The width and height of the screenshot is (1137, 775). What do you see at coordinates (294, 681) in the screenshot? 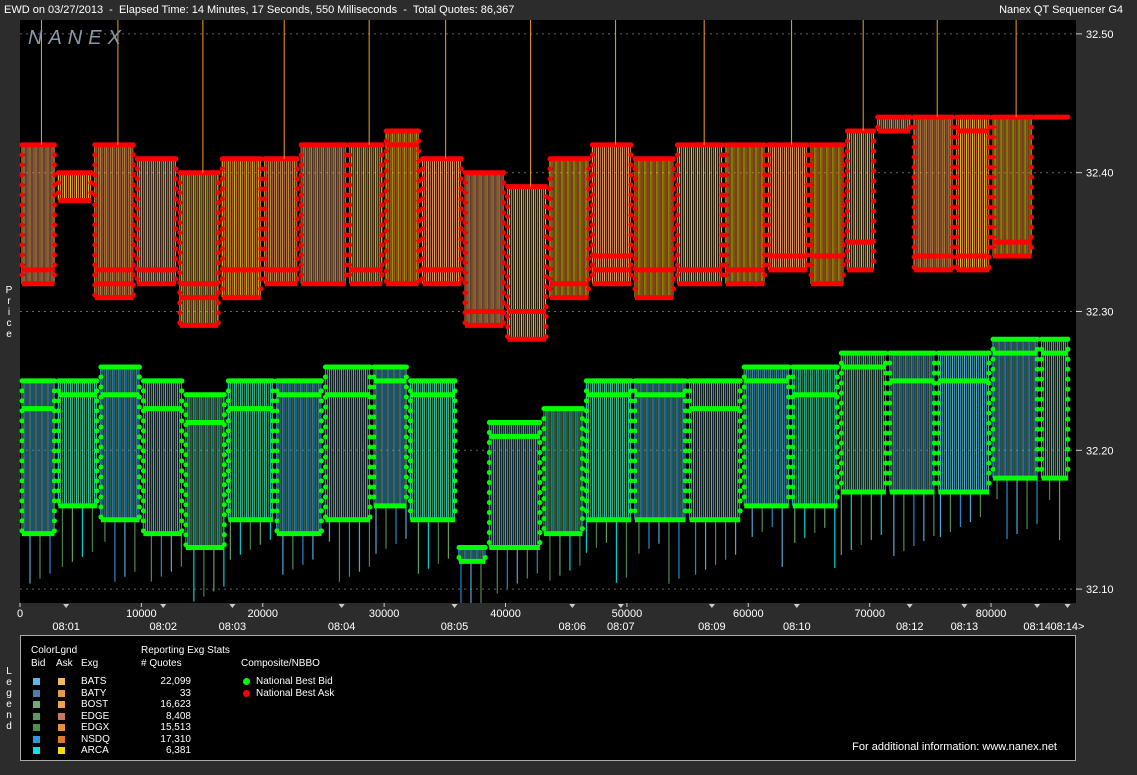
I see `nbbo-label: National Best Bid` at bounding box center [294, 681].